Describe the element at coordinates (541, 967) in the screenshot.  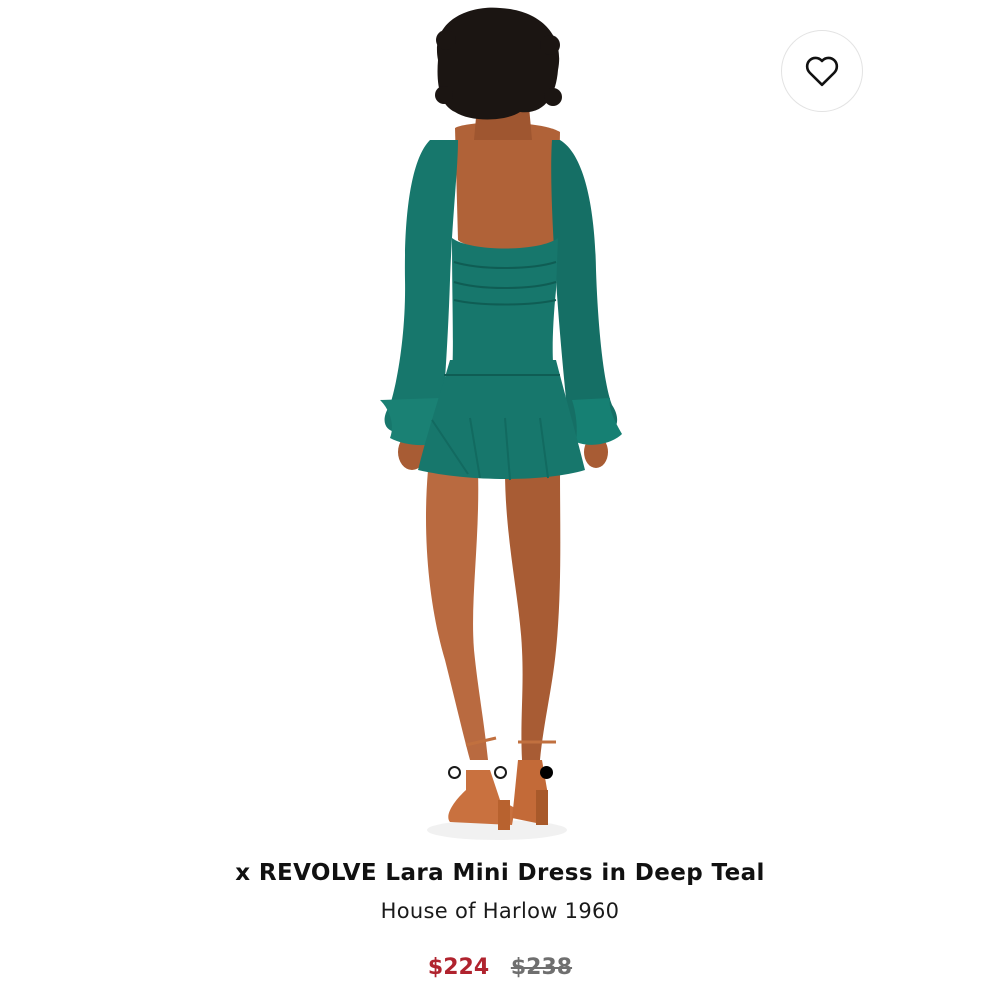
I see `original-price: $238` at that location.